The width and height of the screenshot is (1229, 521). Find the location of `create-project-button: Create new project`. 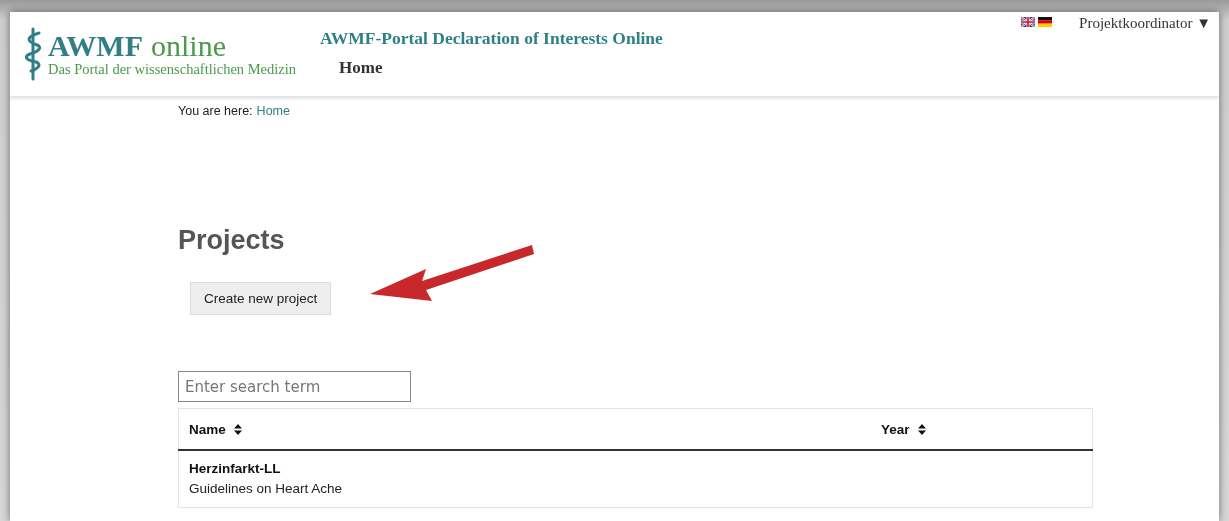

create-project-button: Create new project is located at coordinates (261, 298).